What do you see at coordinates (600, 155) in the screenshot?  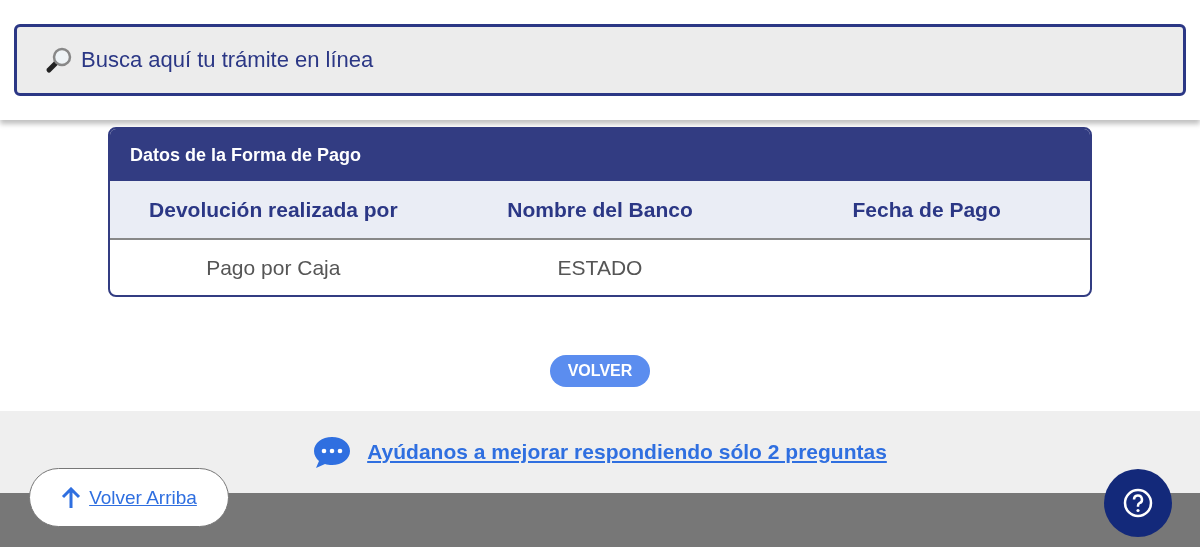 I see `table-title: Datos de la Forma de Pago` at bounding box center [600, 155].